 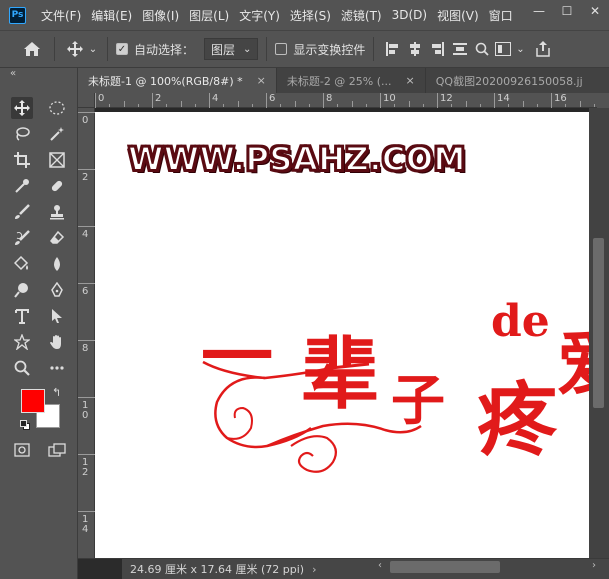 What do you see at coordinates (75, 49) in the screenshot?
I see `move-tool-preset-icon` at bounding box center [75, 49].